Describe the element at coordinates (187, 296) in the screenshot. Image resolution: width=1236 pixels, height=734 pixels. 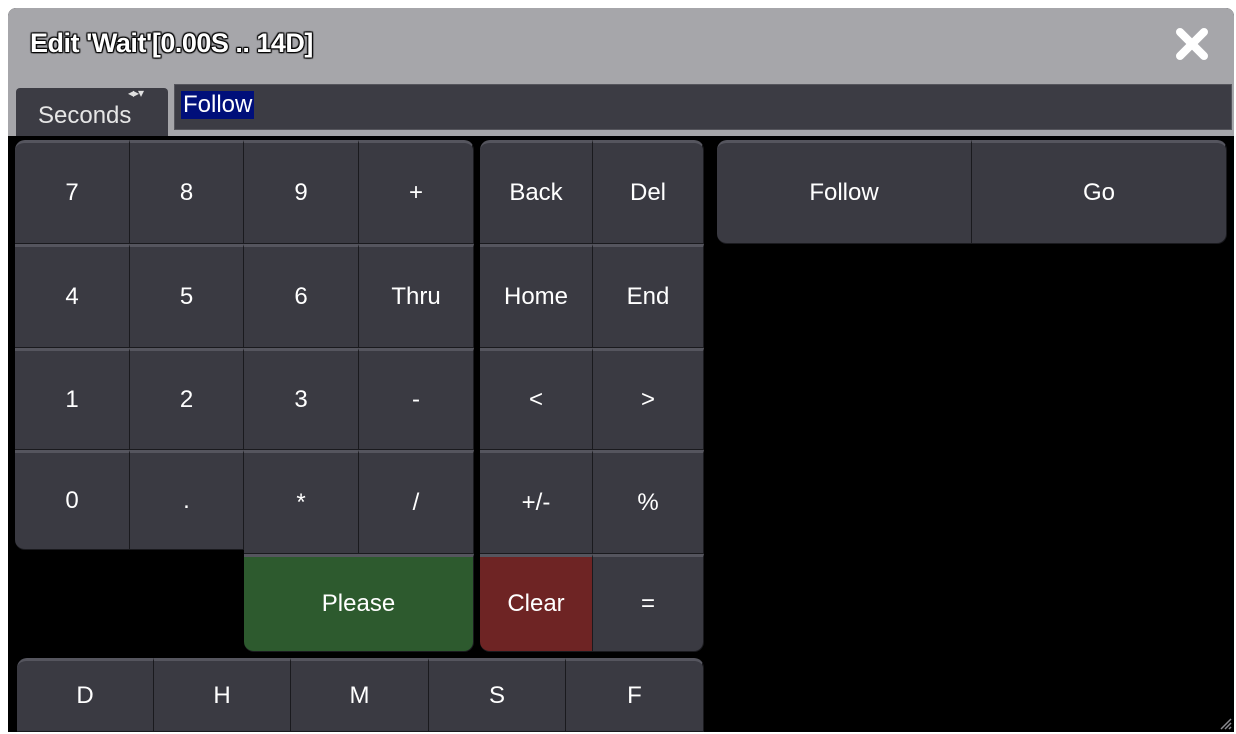
I see `key-5: 5` at that location.